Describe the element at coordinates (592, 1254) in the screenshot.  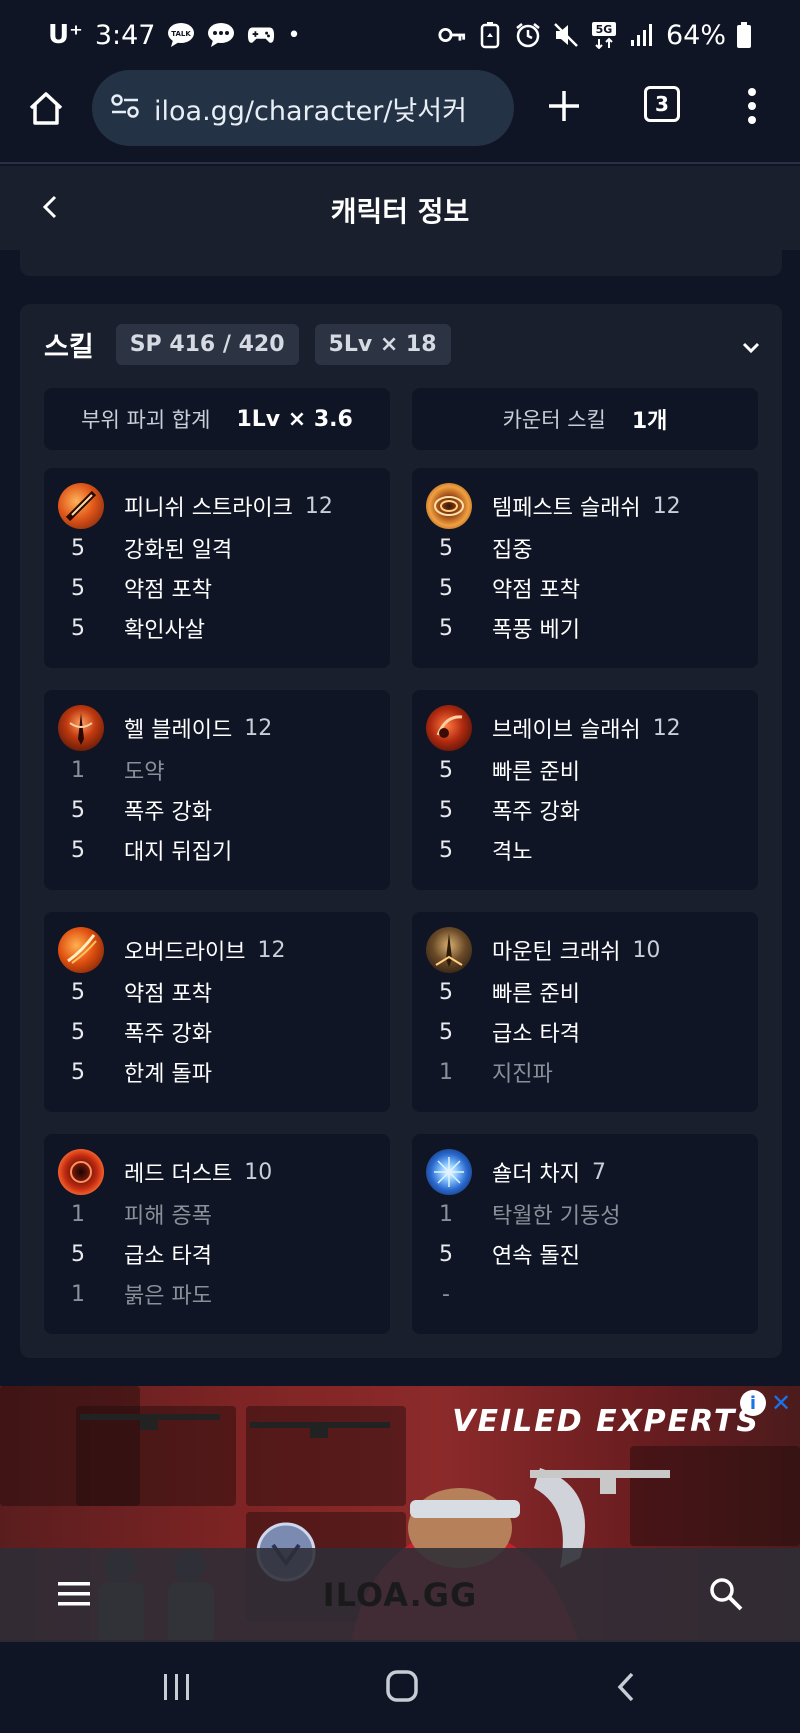
I see `tripod-row: 5 연속 돌진` at that location.